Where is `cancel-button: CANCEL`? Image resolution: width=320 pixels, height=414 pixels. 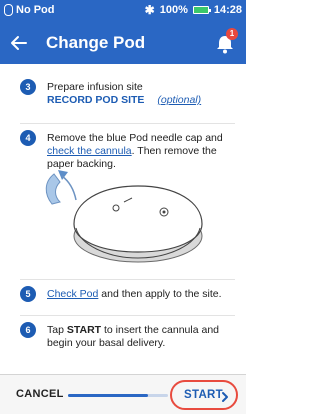 cancel-button: CANCEL is located at coordinates (40, 394).